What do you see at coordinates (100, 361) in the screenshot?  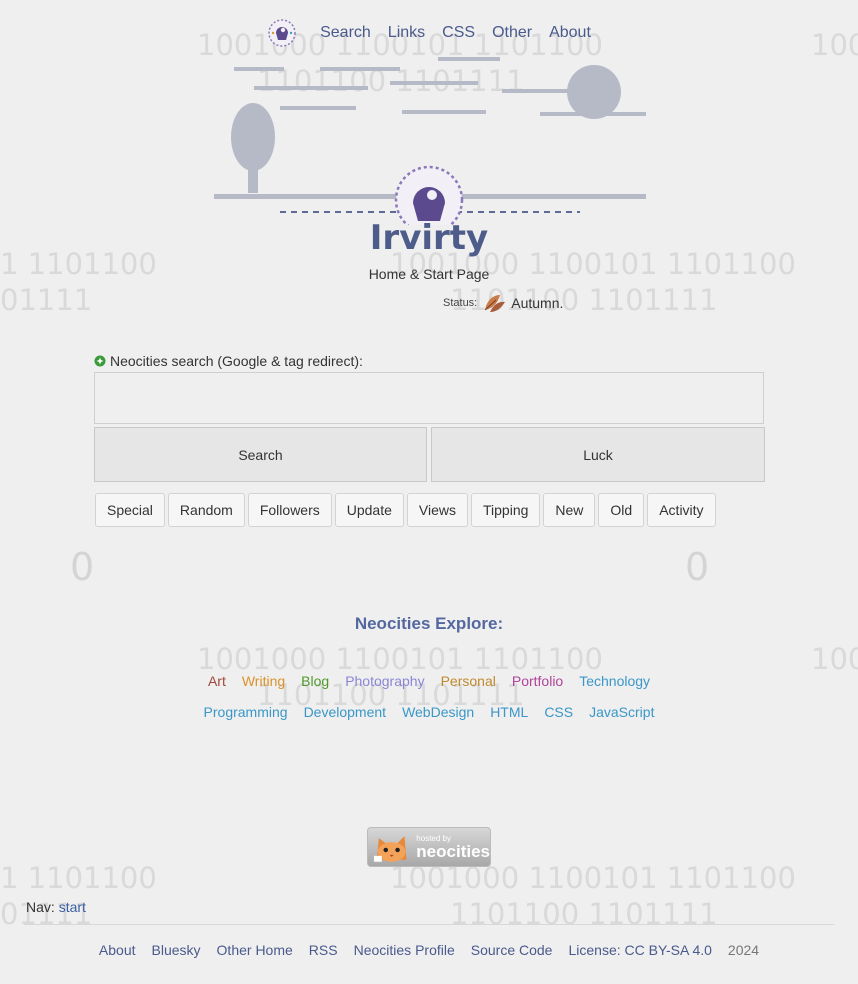 I see `plus-circle-icon` at bounding box center [100, 361].